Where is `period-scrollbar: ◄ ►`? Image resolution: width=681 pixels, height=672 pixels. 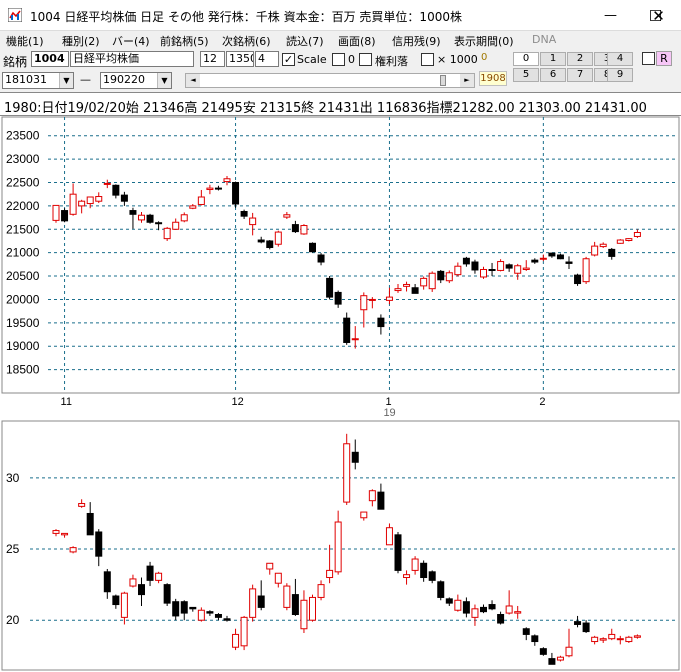 period-scrollbar: ◄ ► is located at coordinates (330, 80).